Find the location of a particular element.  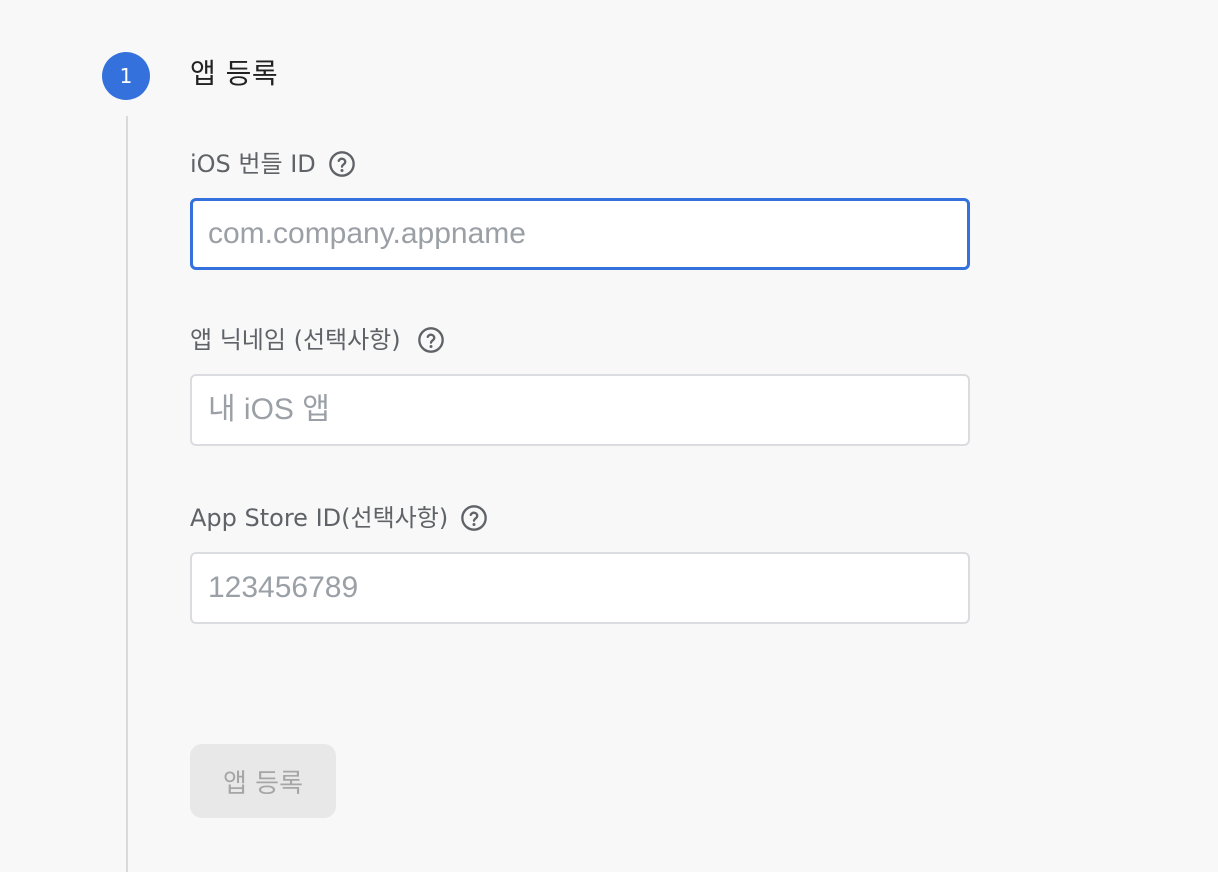

app-store-id-label: App Store ID(선택사항) is located at coordinates (339, 518).